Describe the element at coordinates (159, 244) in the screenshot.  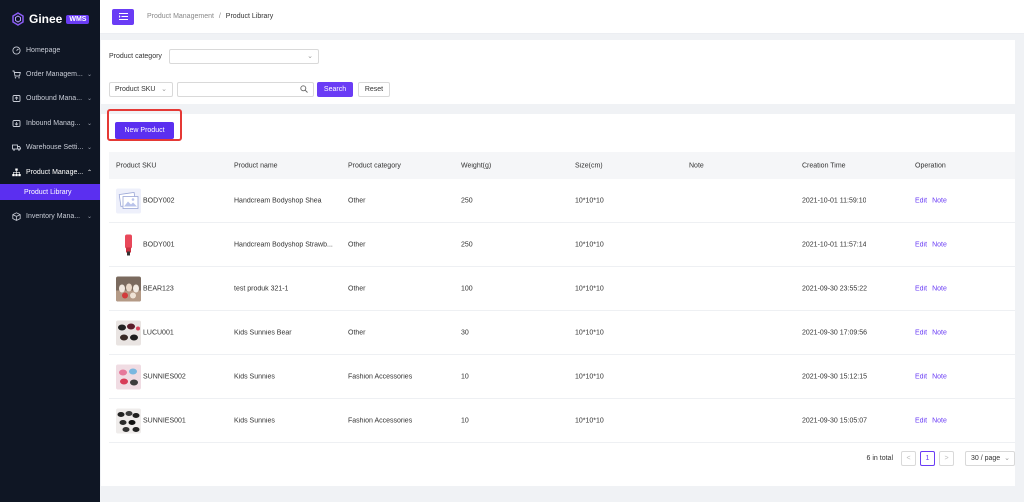
I see `sku-text: BODY001` at that location.